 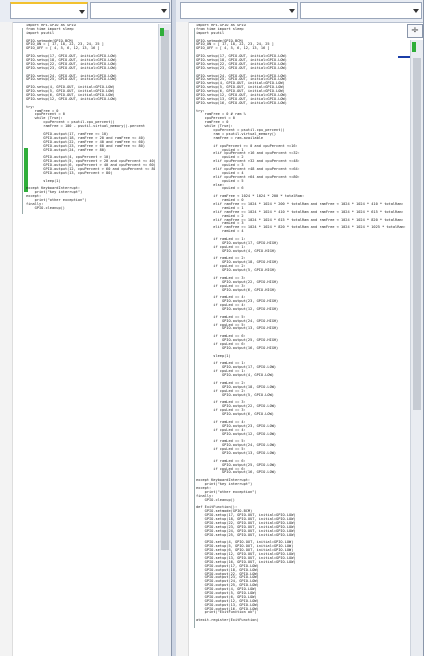 What do you see at coordinates (165, 290) in the screenshot?
I see `left-scroll-thumb` at bounding box center [165, 290].